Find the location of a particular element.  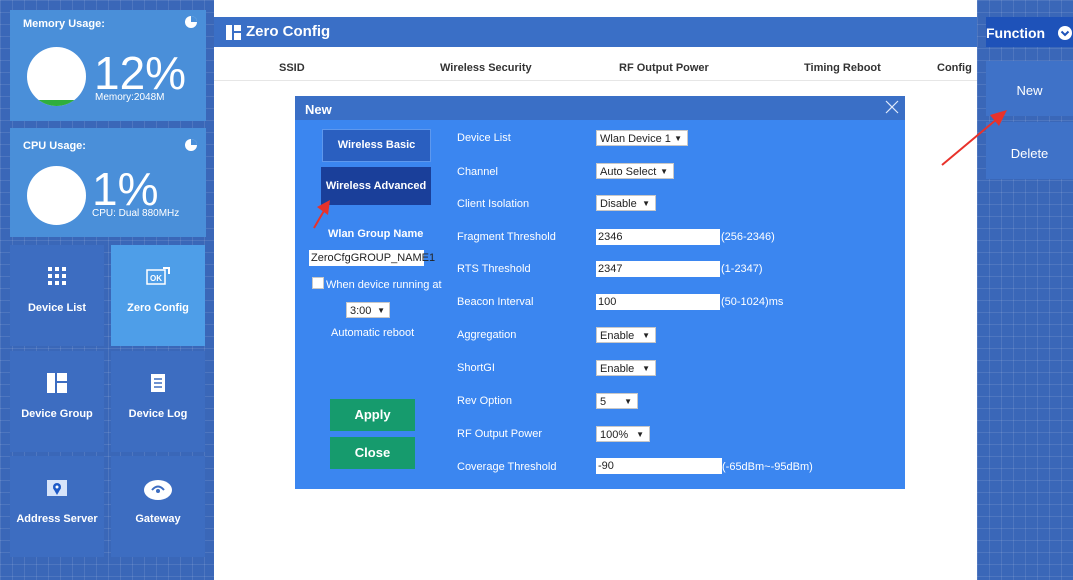

ok-tag-icon: OK is located at coordinates (158, 279).